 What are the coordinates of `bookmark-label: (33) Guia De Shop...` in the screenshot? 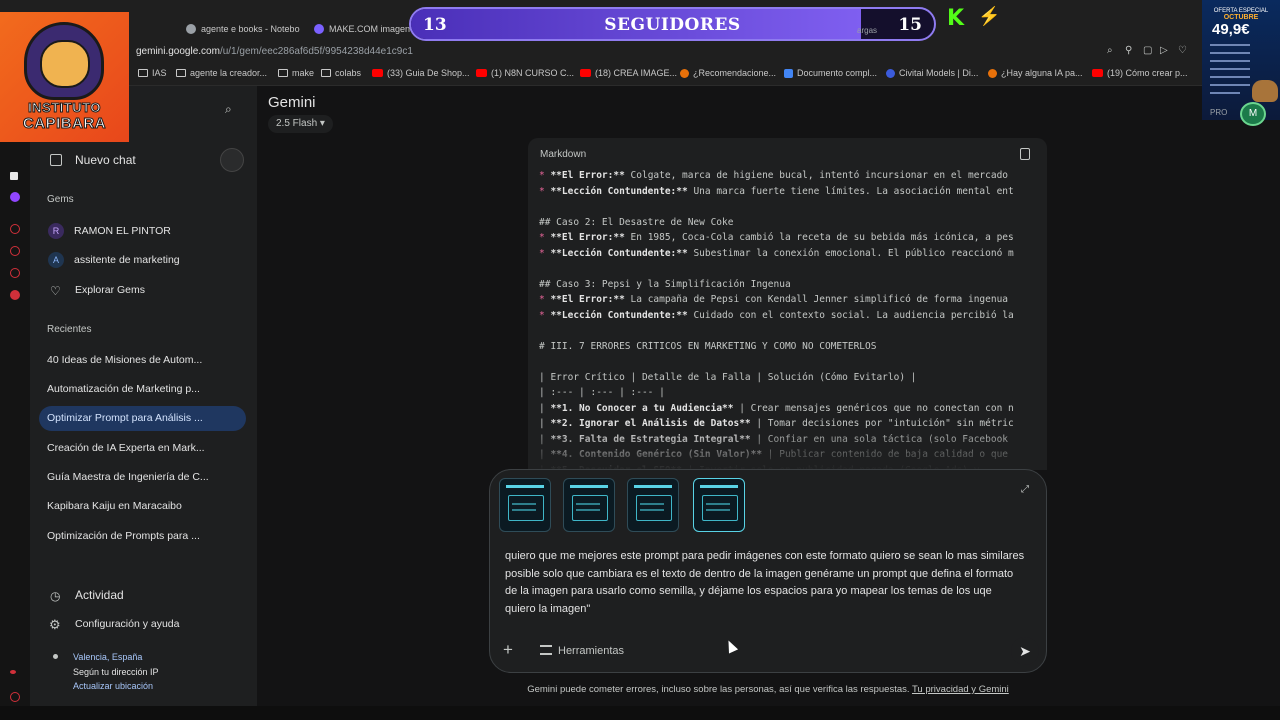 It's located at (428, 73).